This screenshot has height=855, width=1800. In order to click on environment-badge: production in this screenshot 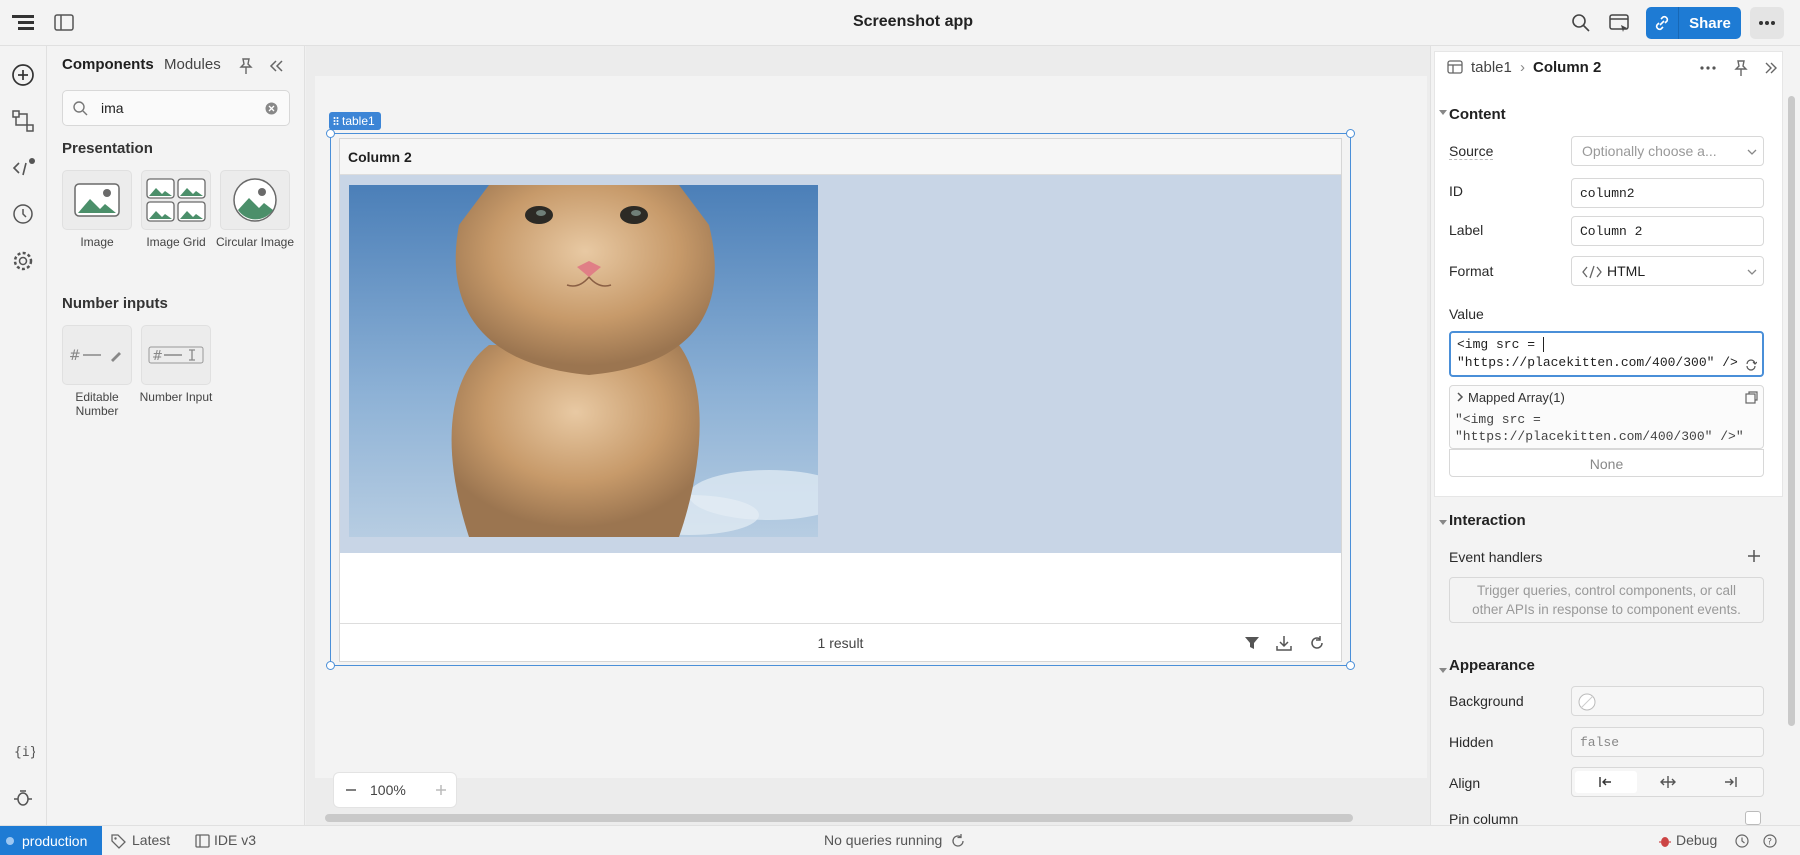, I will do `click(51, 840)`.